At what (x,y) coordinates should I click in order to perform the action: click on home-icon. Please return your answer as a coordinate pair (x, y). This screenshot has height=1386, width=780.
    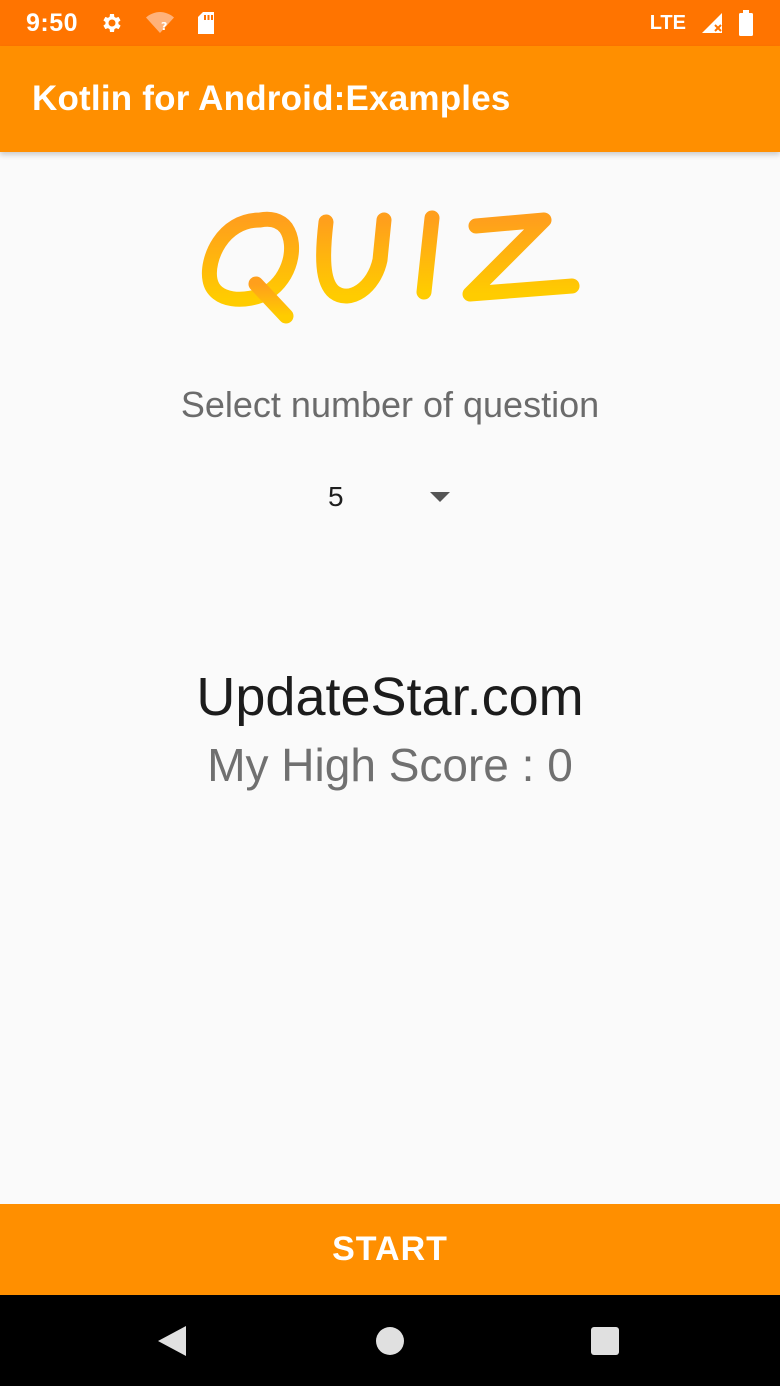
    Looking at the image, I should click on (390, 1341).